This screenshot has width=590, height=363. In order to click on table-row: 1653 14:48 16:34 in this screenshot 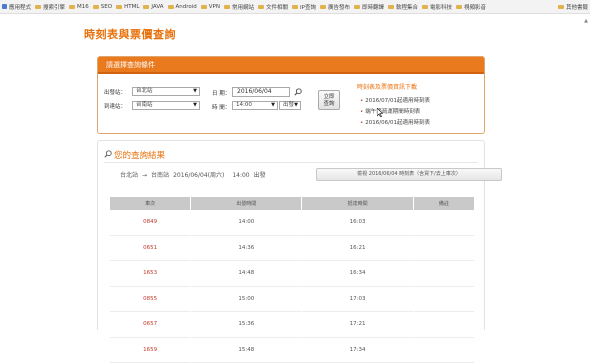, I will do `click(292, 274)`.